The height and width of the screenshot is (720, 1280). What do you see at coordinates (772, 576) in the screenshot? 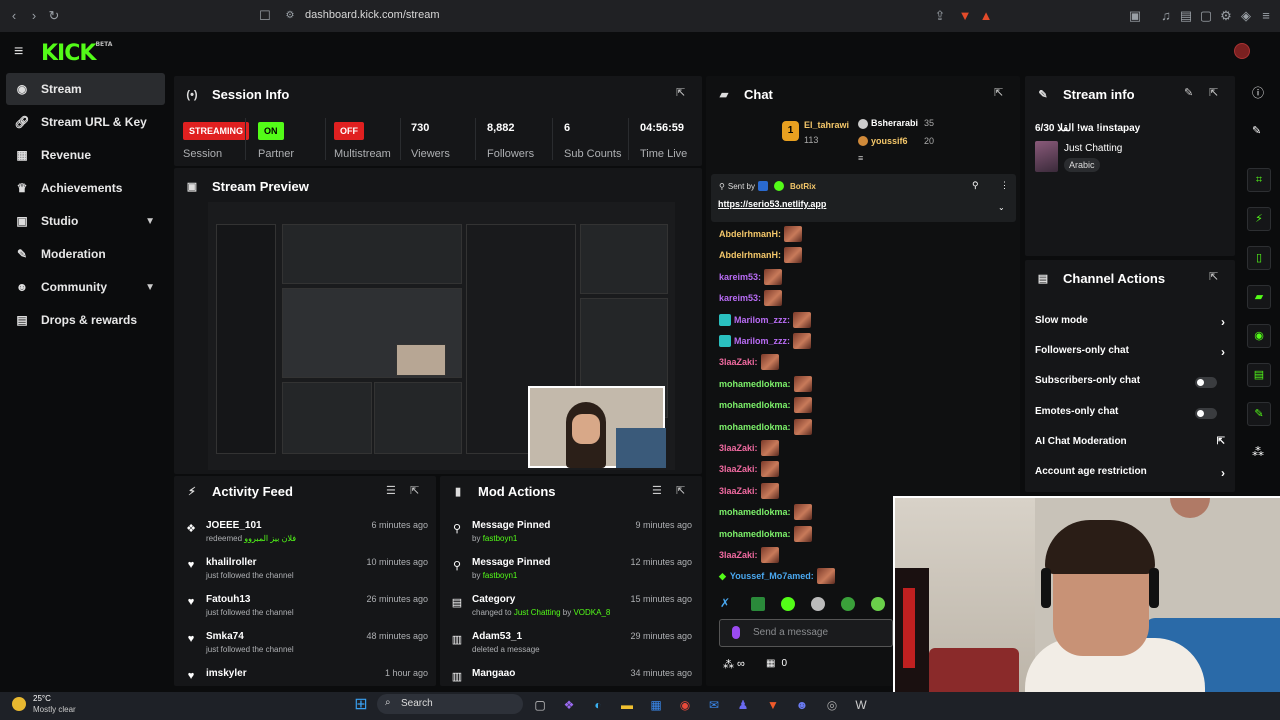
I see `chat-username: Youssef_Mo7amed:` at bounding box center [772, 576].